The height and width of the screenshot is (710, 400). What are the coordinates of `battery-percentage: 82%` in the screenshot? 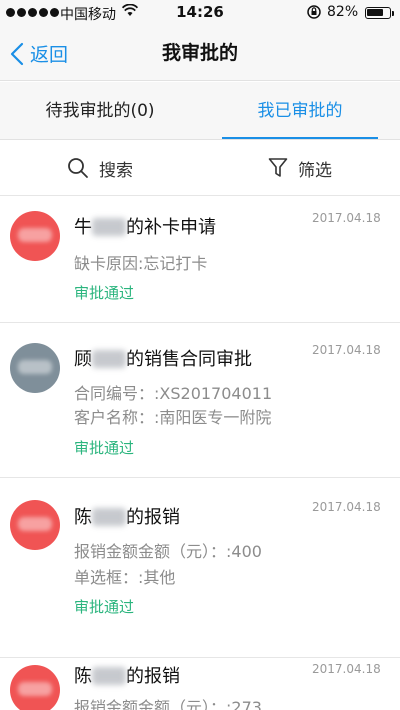 It's located at (343, 12).